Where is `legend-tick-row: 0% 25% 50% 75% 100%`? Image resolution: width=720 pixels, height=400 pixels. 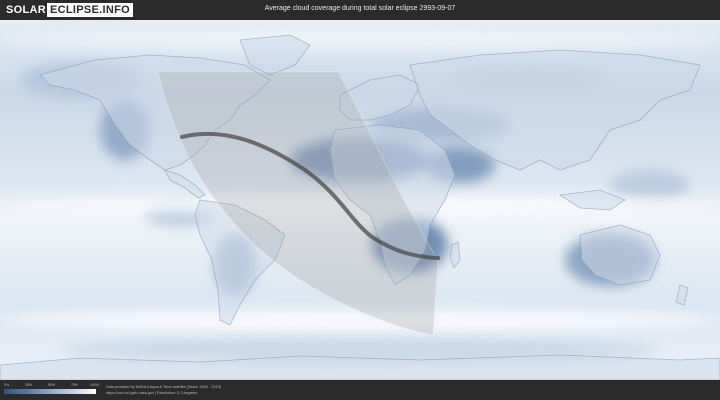
legend-tick-row: 0% 25% 50% 75% 100% is located at coordinates (51, 385).